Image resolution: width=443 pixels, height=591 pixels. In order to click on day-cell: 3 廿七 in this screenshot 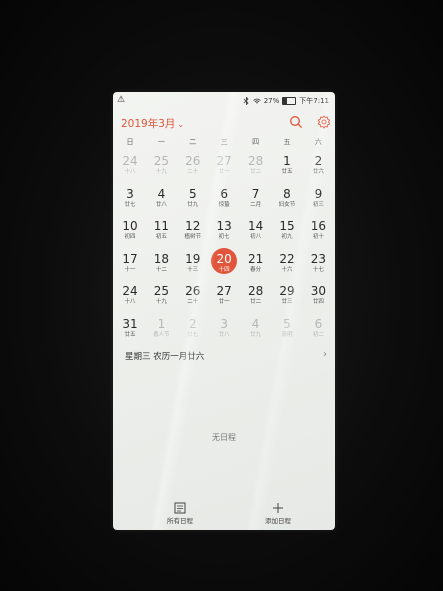, I will do `click(130, 199)`.